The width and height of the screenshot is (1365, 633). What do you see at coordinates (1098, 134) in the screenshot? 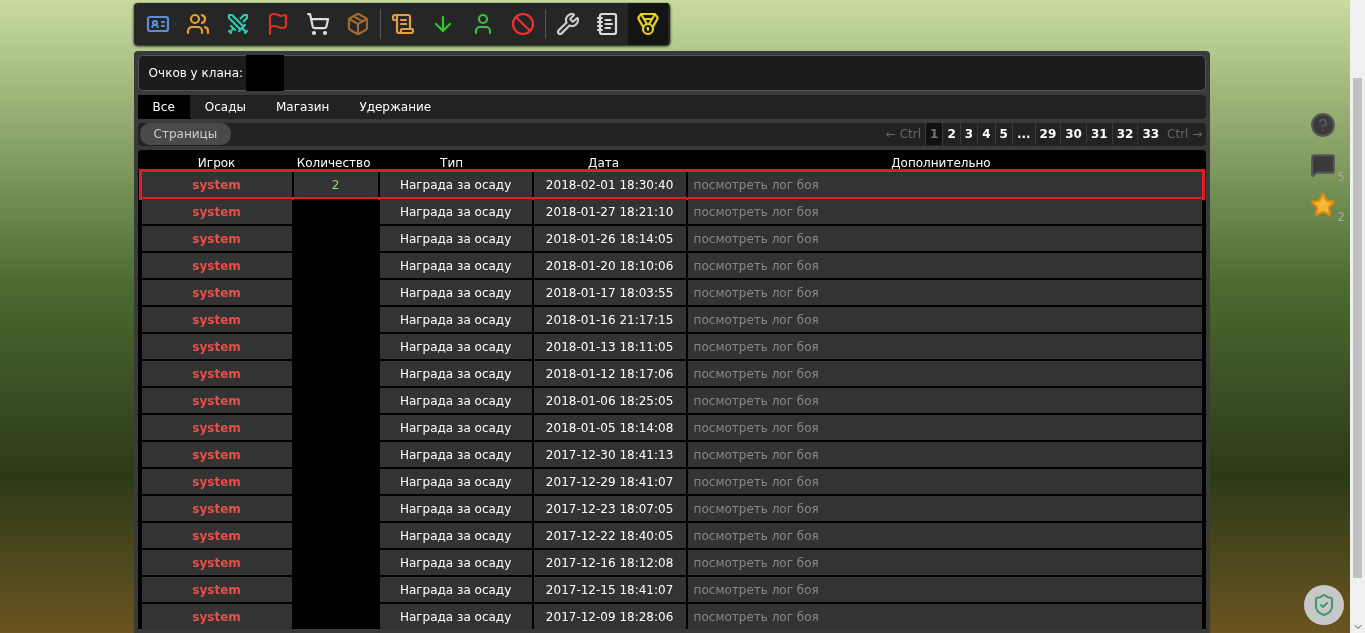
I see `page-link: 31` at bounding box center [1098, 134].